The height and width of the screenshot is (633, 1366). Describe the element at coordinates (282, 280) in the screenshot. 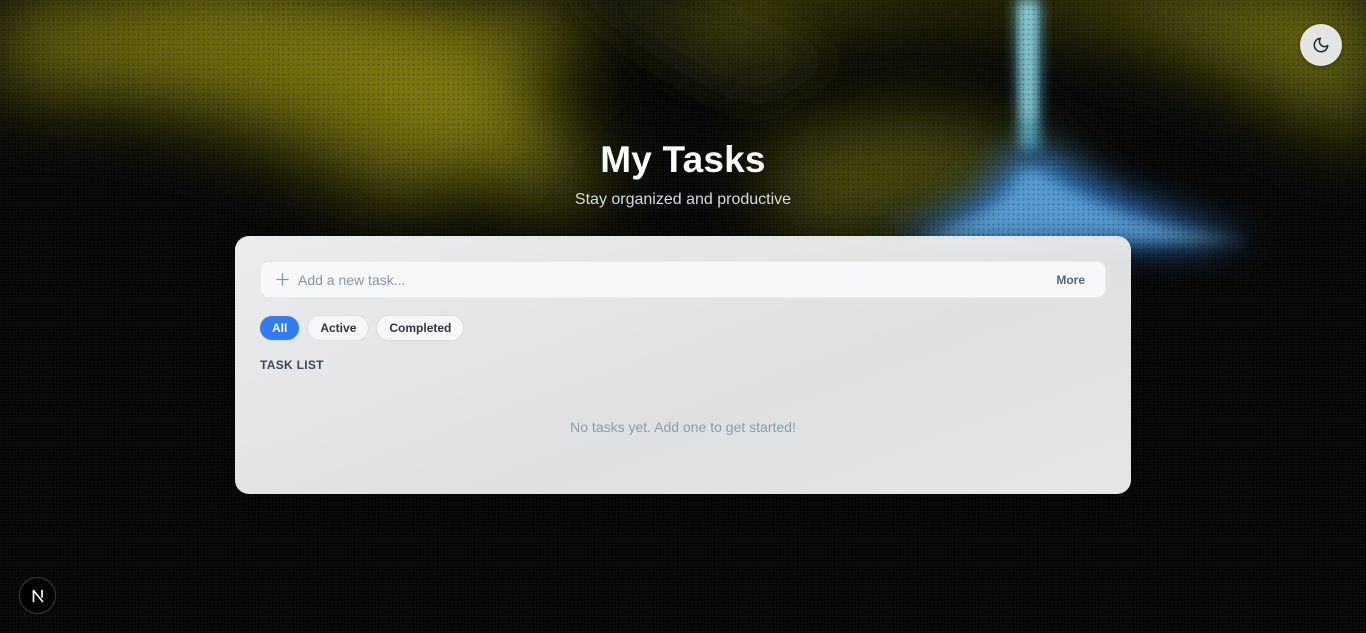

I see `plus-icon` at that location.